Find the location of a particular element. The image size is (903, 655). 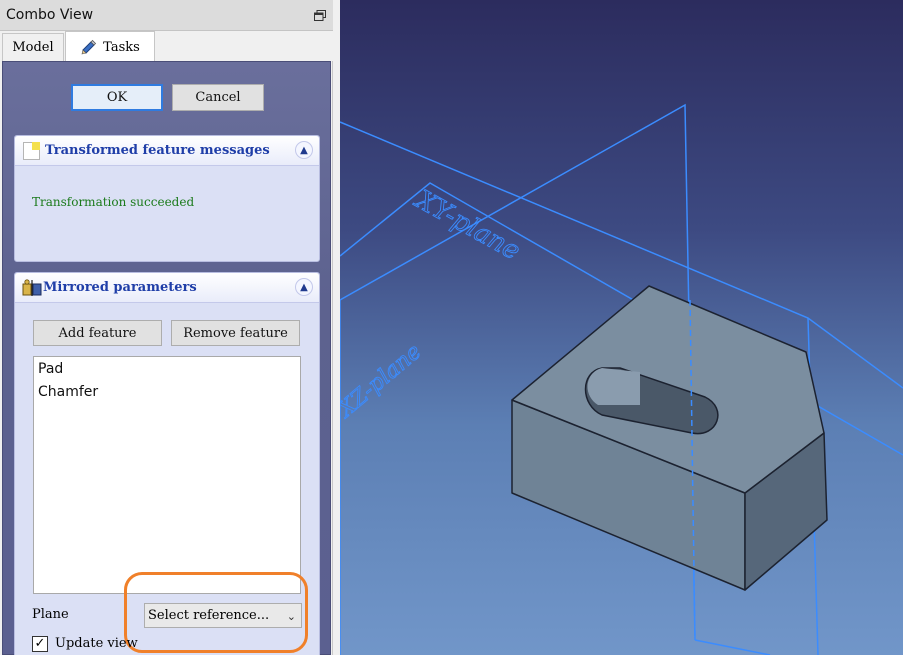

note-icon is located at coordinates (31, 151).